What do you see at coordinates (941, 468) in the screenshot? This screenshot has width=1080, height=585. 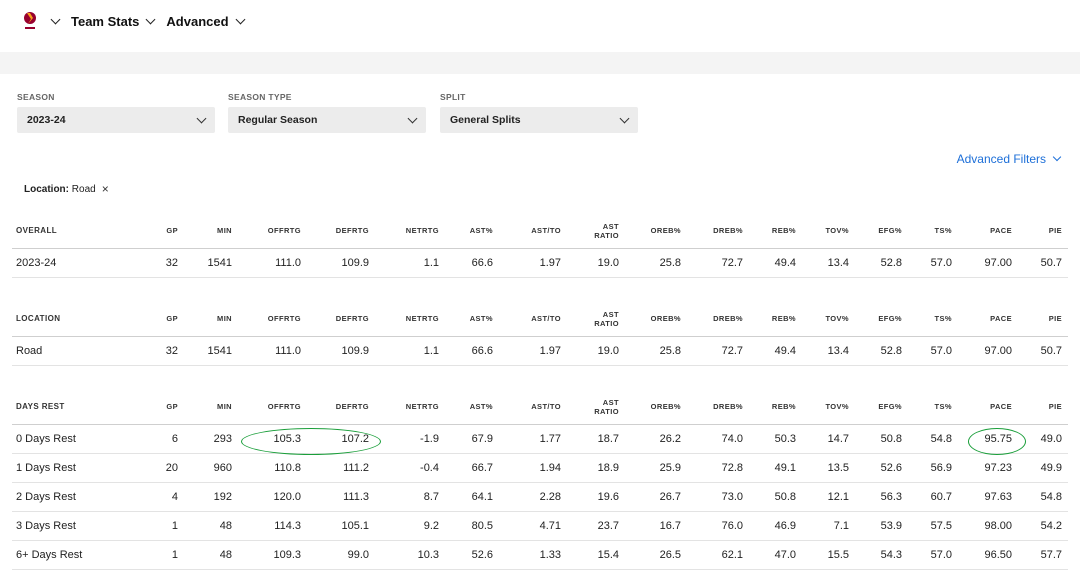 I see `table-cell: 56.9` at bounding box center [941, 468].